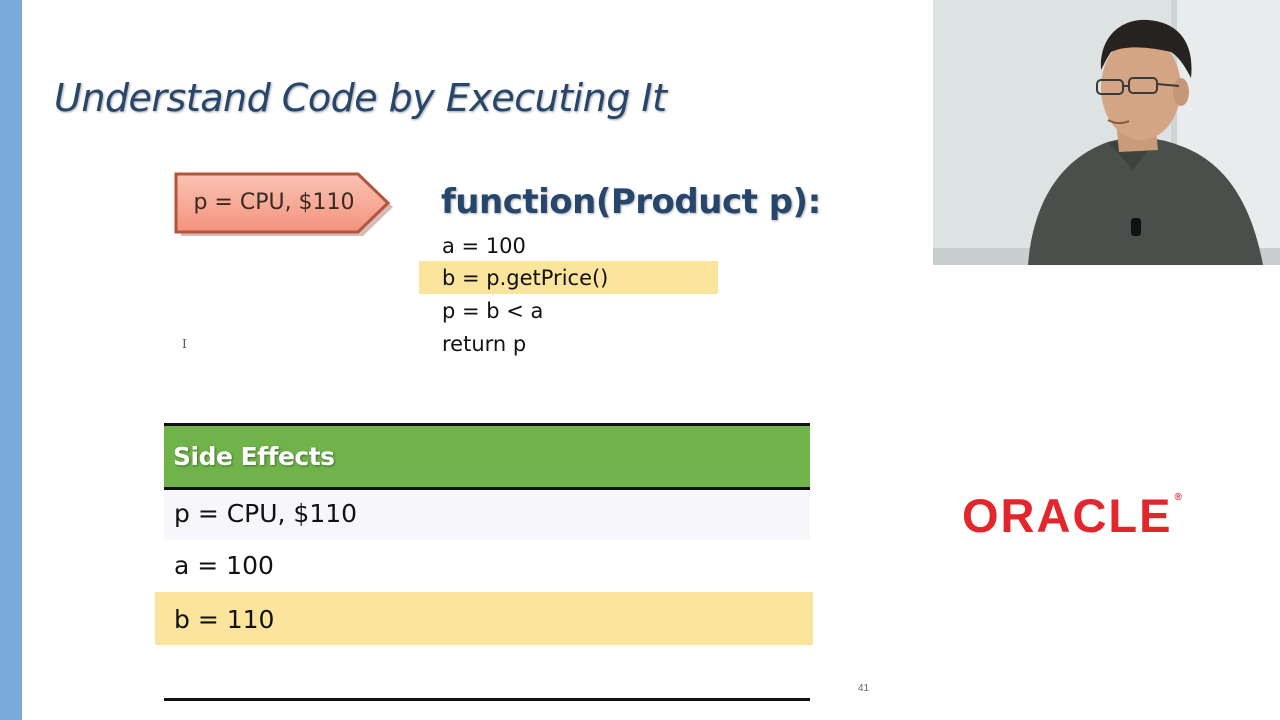  I want to click on input-arrow-tag: p = CPU, $110, so click(283, 204).